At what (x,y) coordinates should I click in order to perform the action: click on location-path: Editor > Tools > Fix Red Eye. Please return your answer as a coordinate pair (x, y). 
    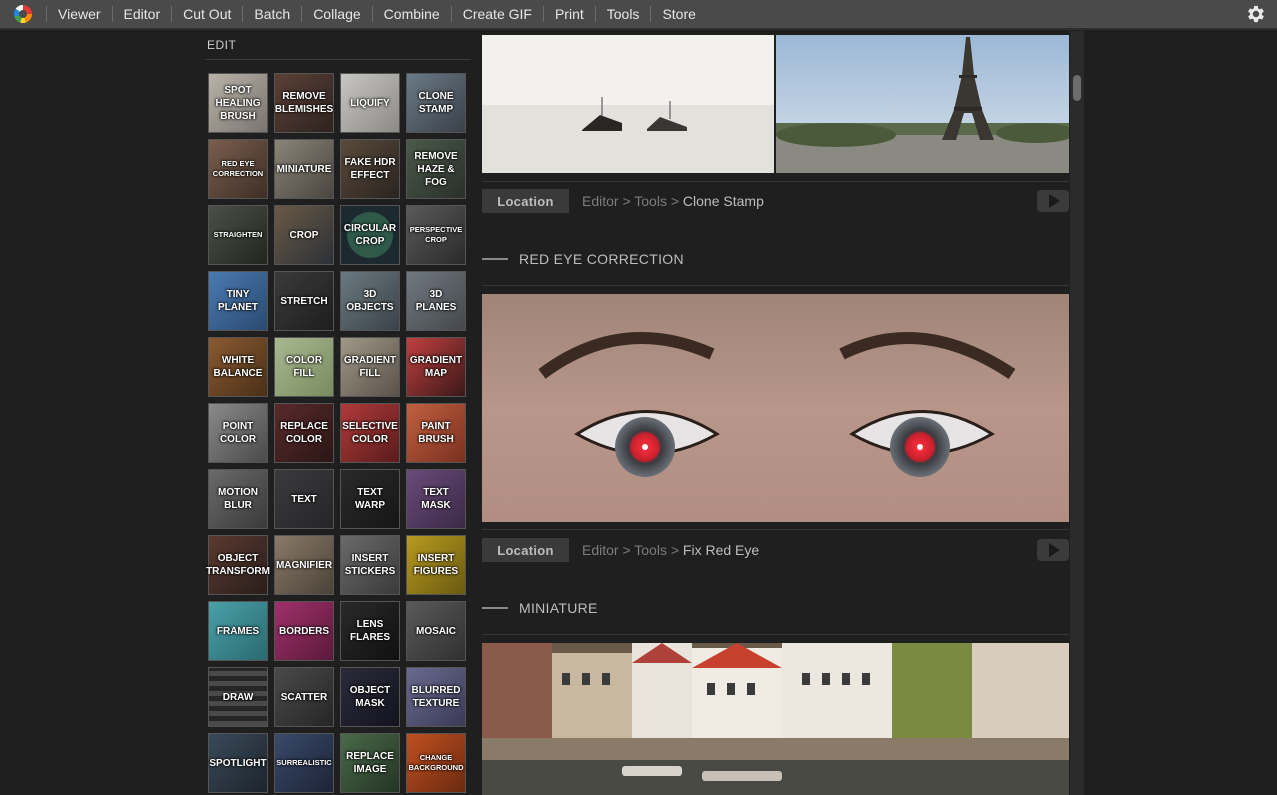
    Looking at the image, I should click on (670, 550).